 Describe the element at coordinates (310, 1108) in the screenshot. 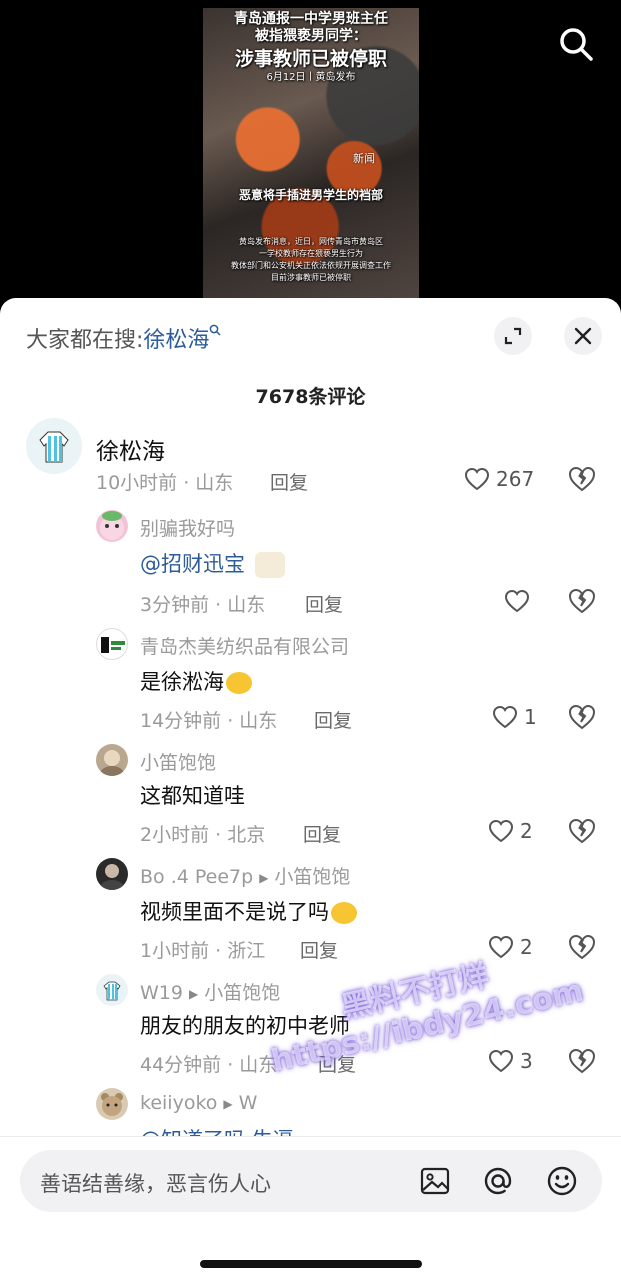

I see `reply-item: keiiyoko ▶ W @知道了吗 牛逼` at that location.